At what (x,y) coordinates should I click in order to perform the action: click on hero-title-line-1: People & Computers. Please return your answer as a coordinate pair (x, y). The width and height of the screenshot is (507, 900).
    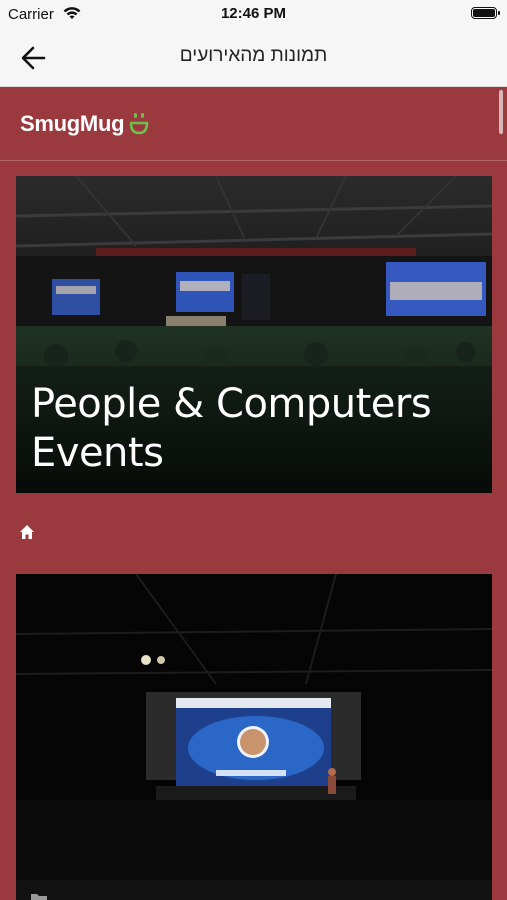
    Looking at the image, I should click on (231, 404).